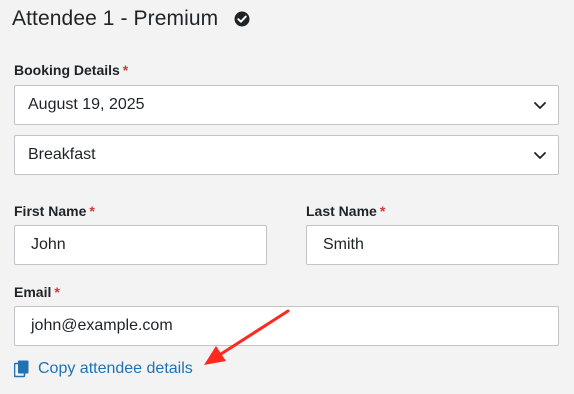  I want to click on first-name-label-text: First Name, so click(50, 211).